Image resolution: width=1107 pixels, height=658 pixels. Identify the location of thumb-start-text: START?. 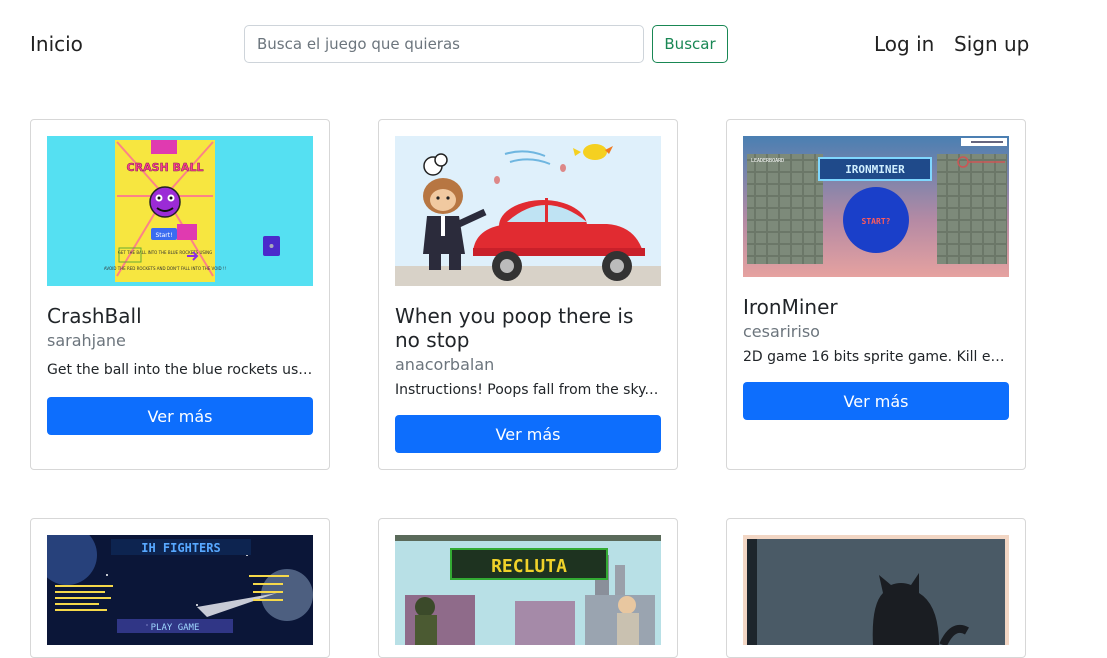
(876, 221).